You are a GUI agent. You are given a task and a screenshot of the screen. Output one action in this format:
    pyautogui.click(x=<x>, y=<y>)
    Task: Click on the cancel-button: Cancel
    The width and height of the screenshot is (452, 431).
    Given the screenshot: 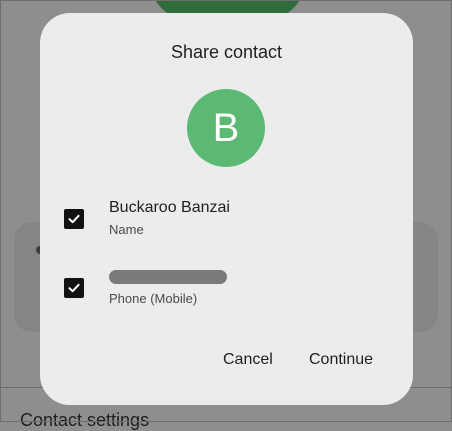 What is the action you would take?
    pyautogui.click(x=248, y=360)
    